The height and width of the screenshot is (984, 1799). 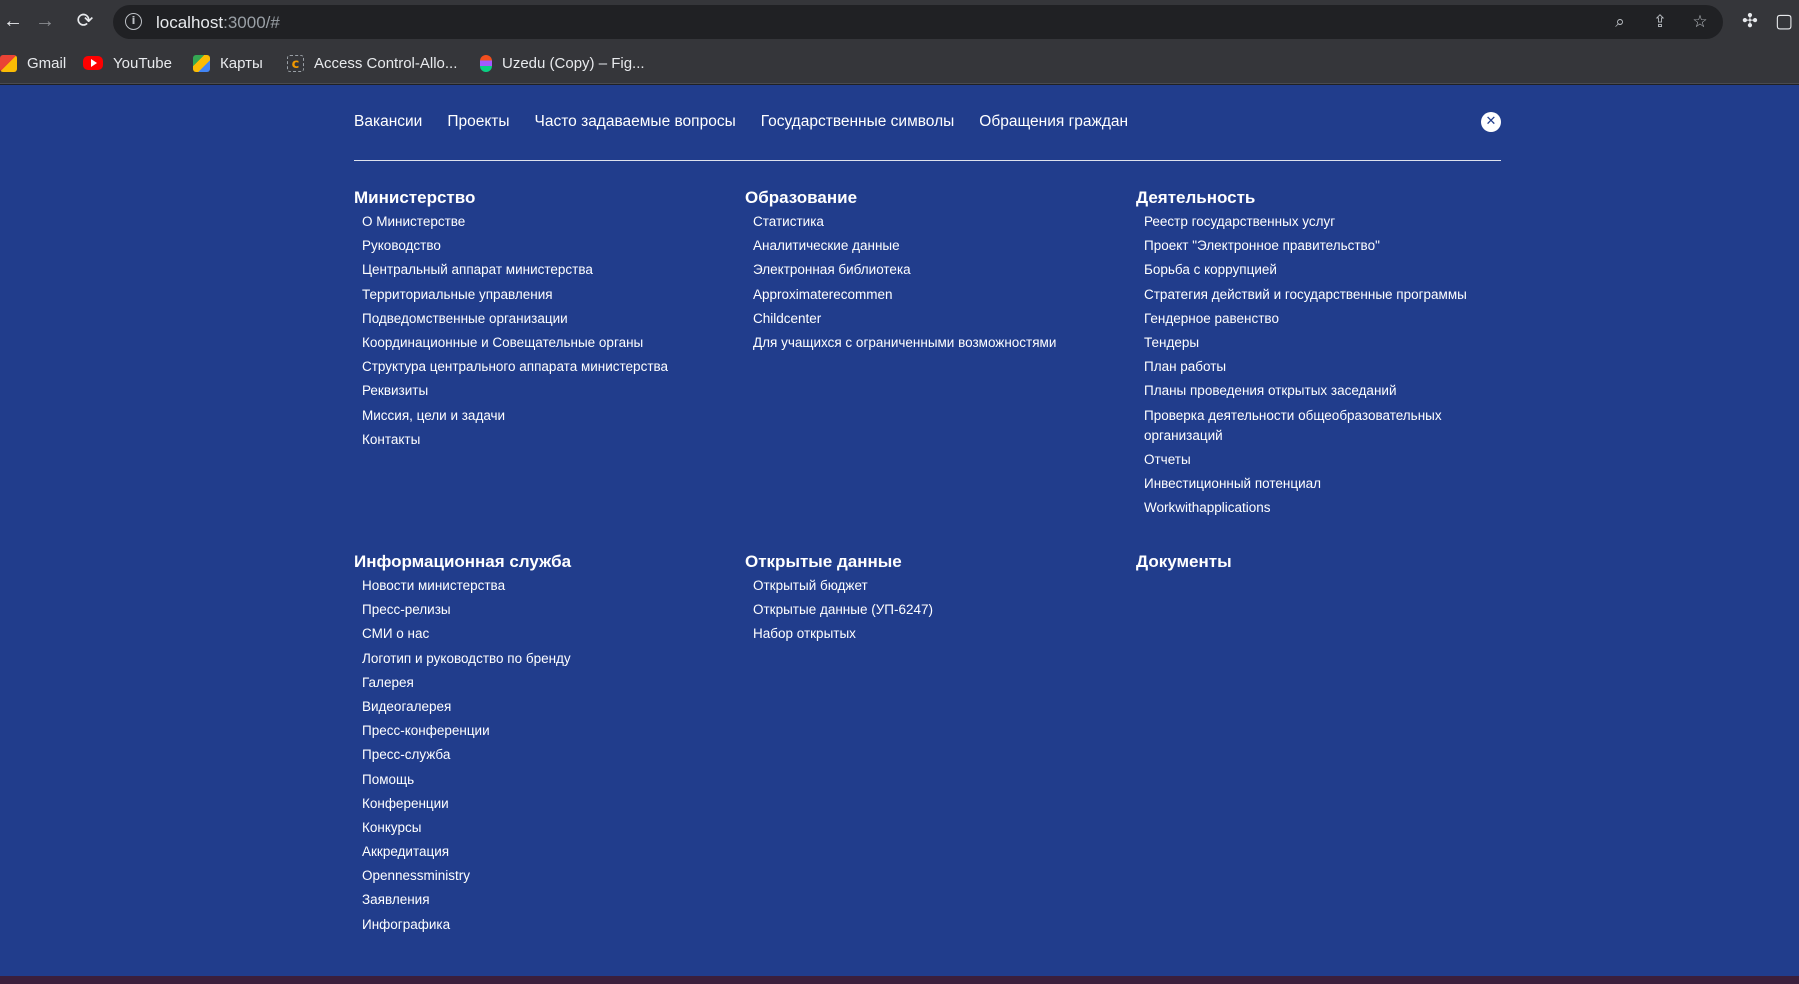 I want to click on bookmark-maps: Карты, so click(x=228, y=63).